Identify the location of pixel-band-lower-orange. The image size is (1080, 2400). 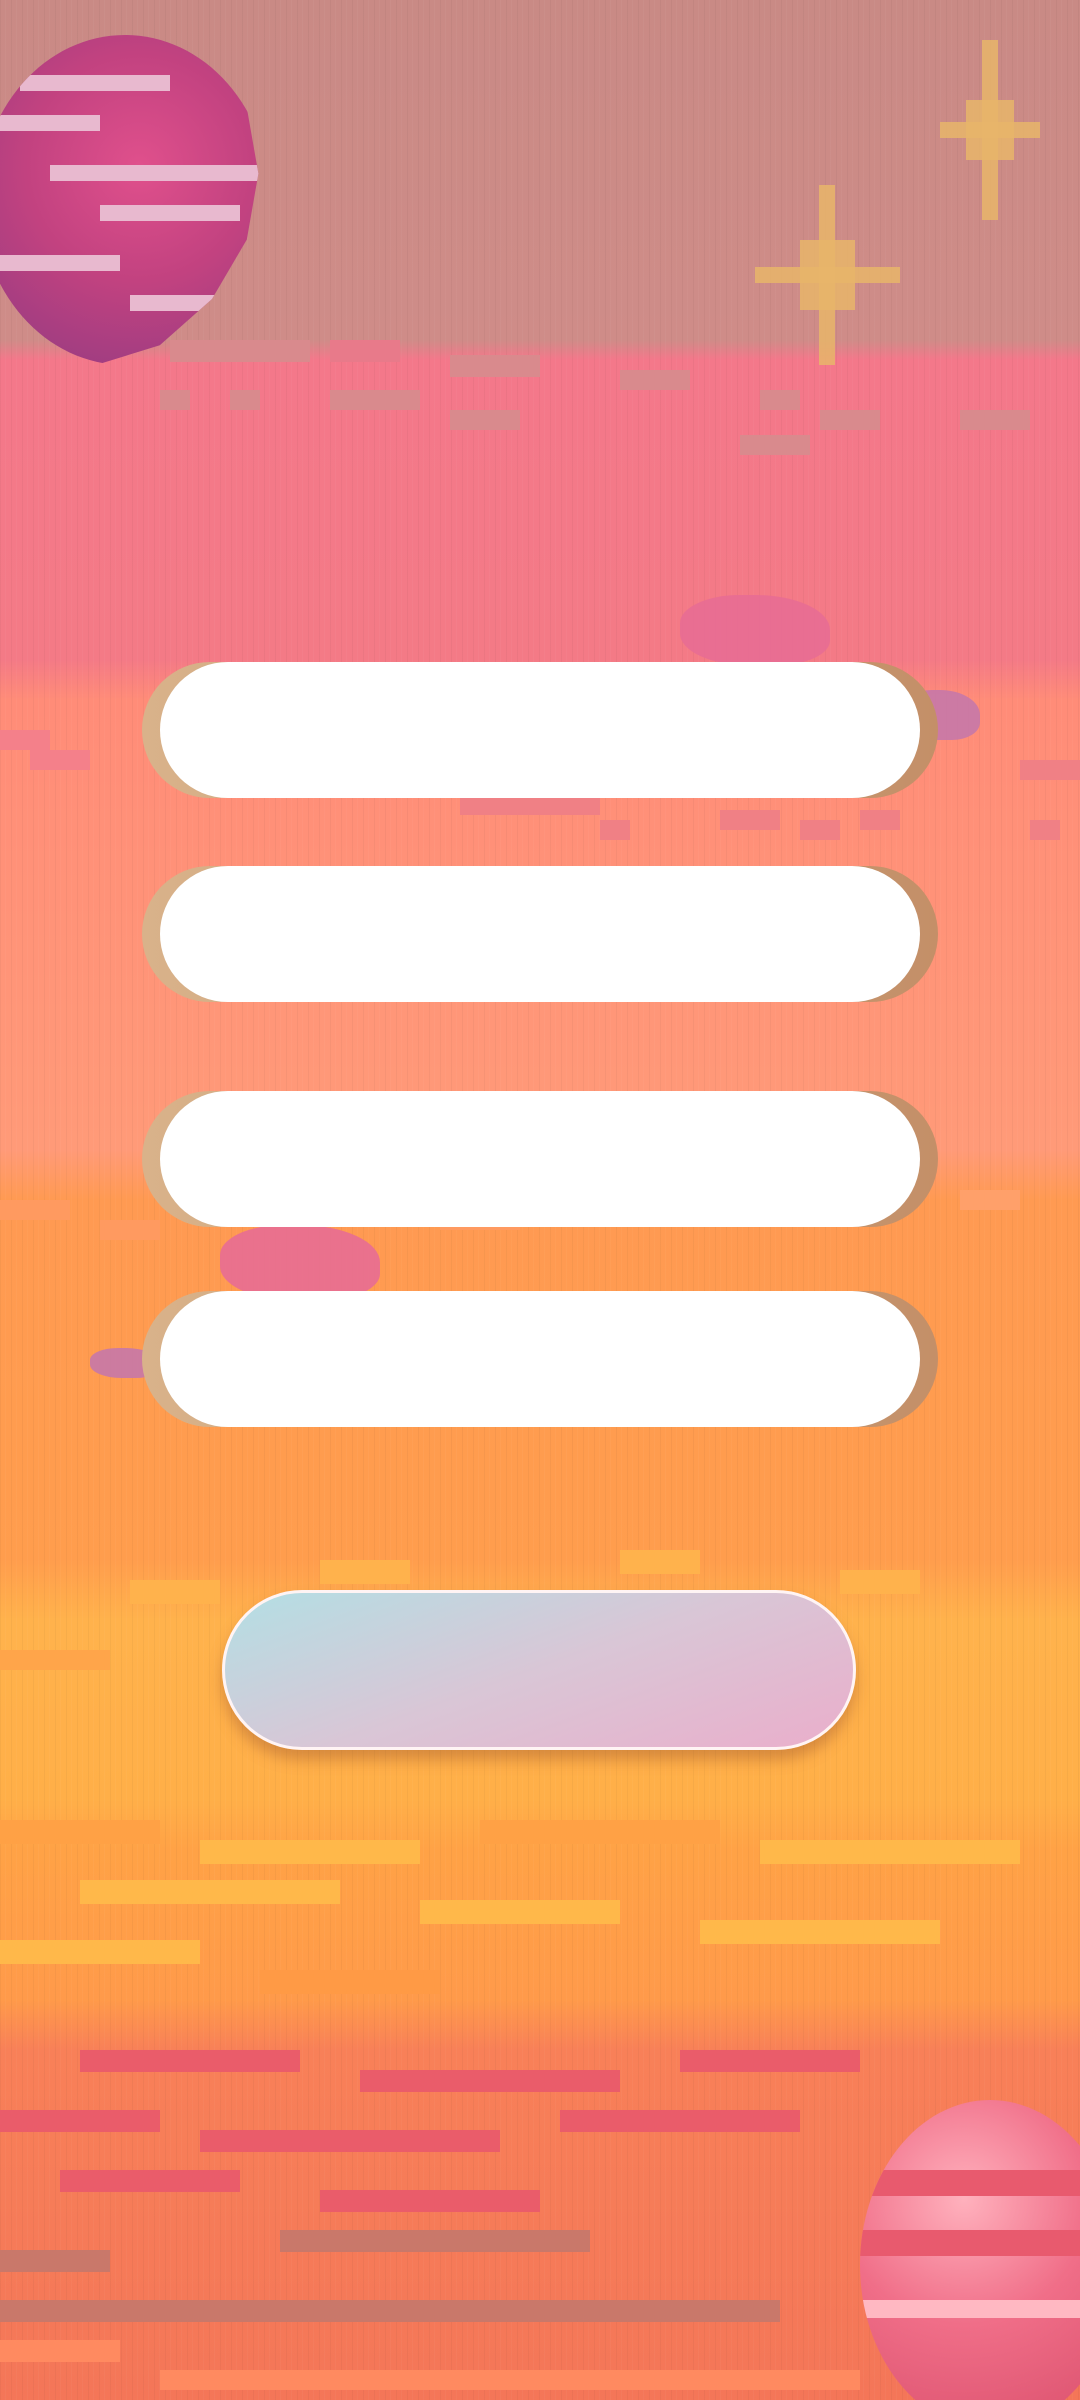
(540, 1910).